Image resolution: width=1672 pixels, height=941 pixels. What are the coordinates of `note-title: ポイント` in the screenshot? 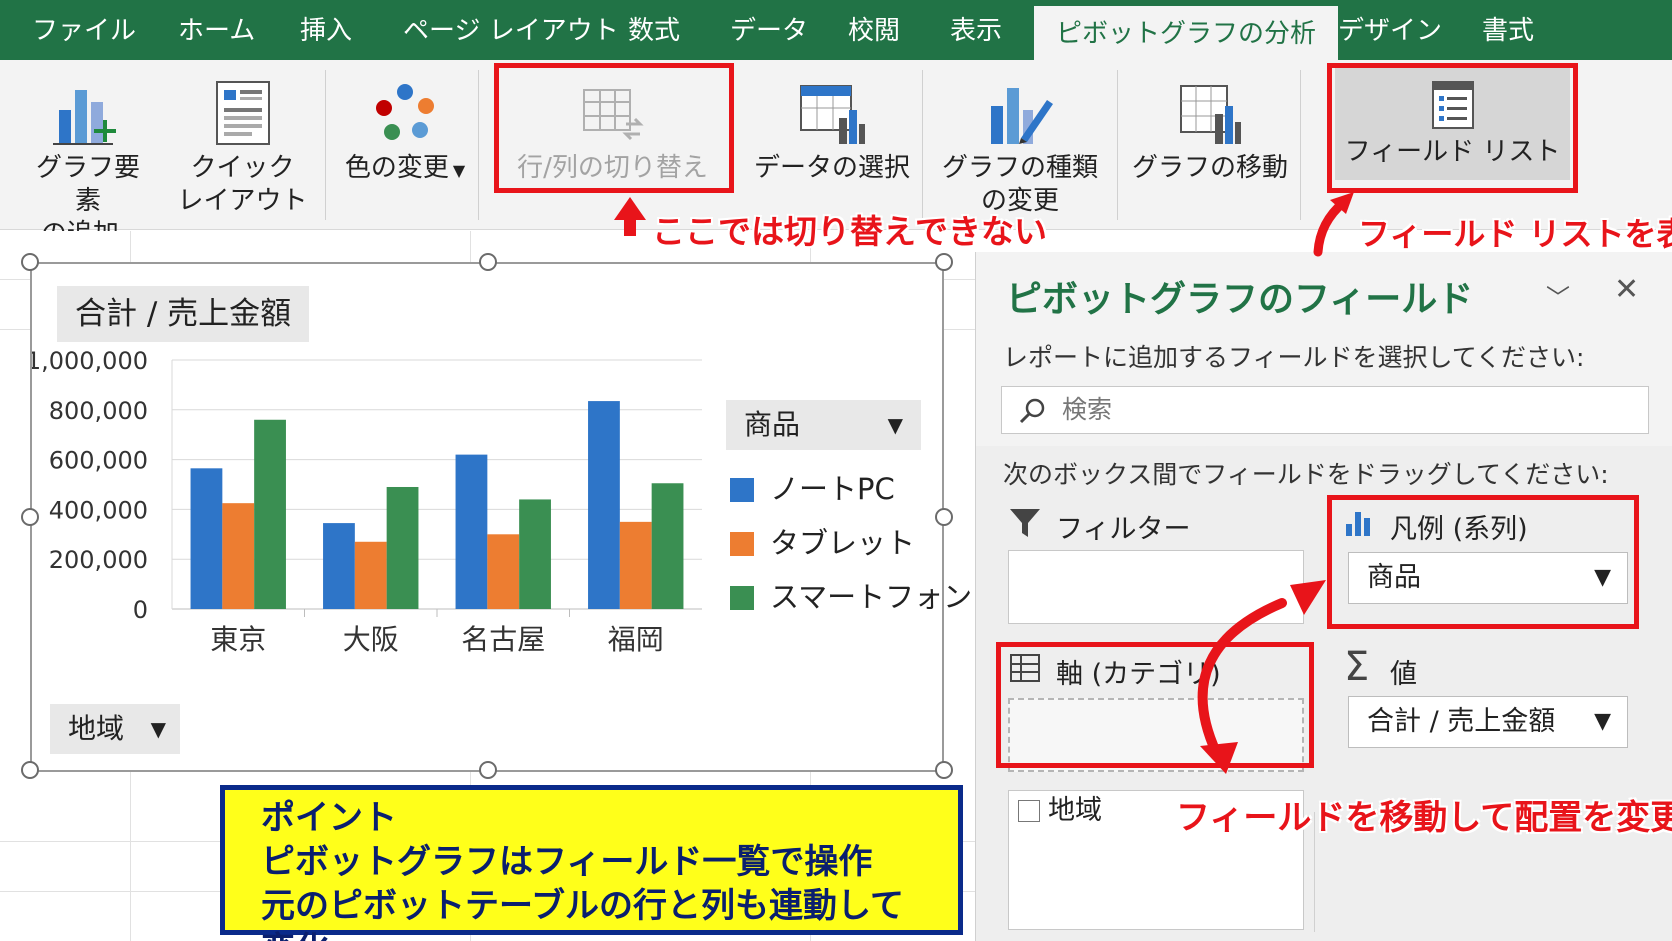 It's located at (329, 818).